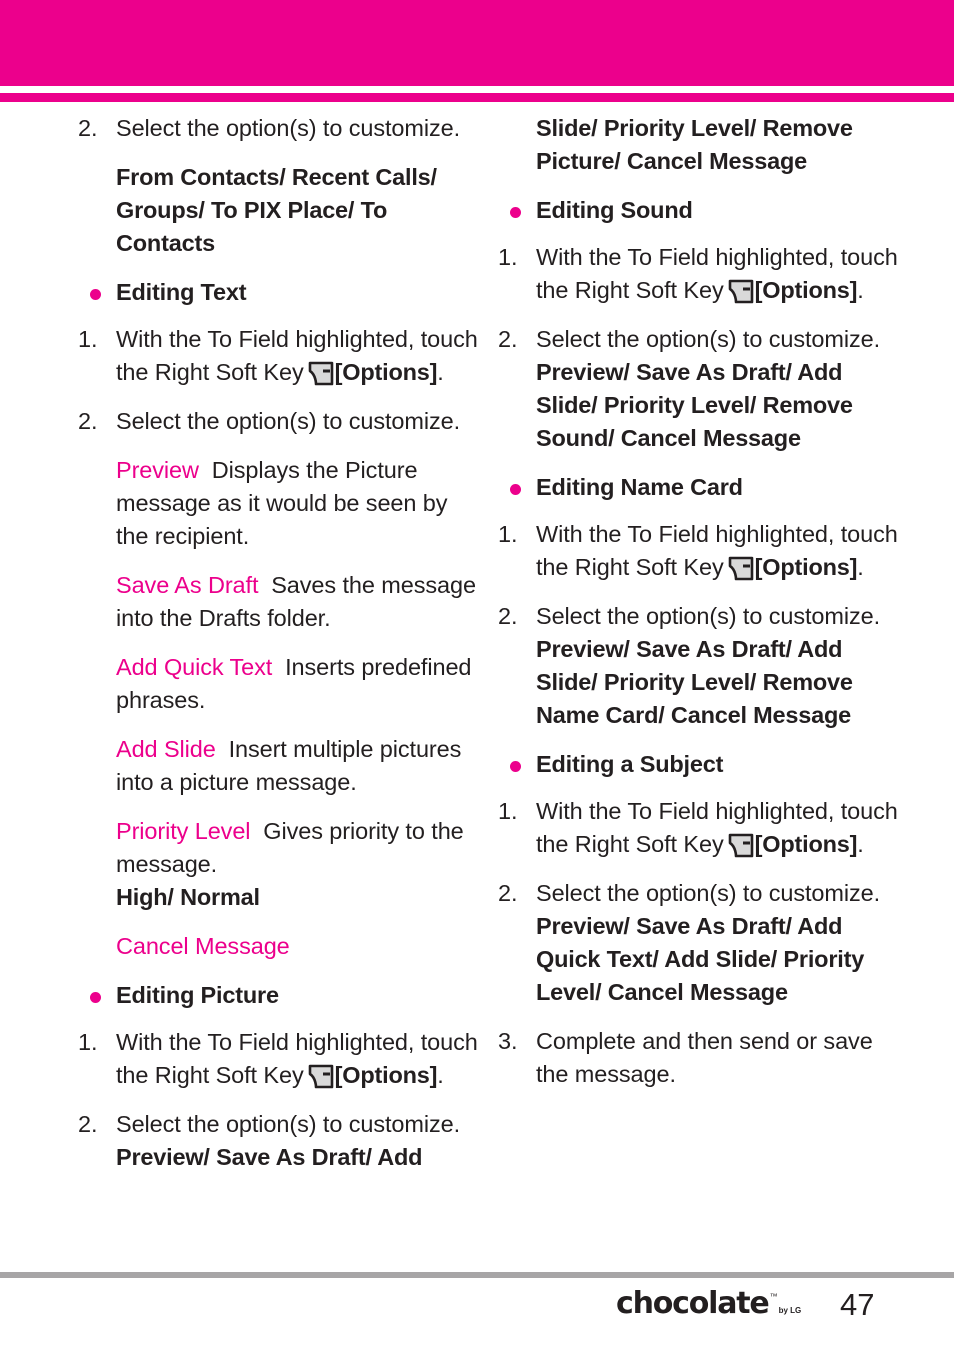  Describe the element at coordinates (614, 210) in the screenshot. I see `heading-label: Editing Sound` at that location.